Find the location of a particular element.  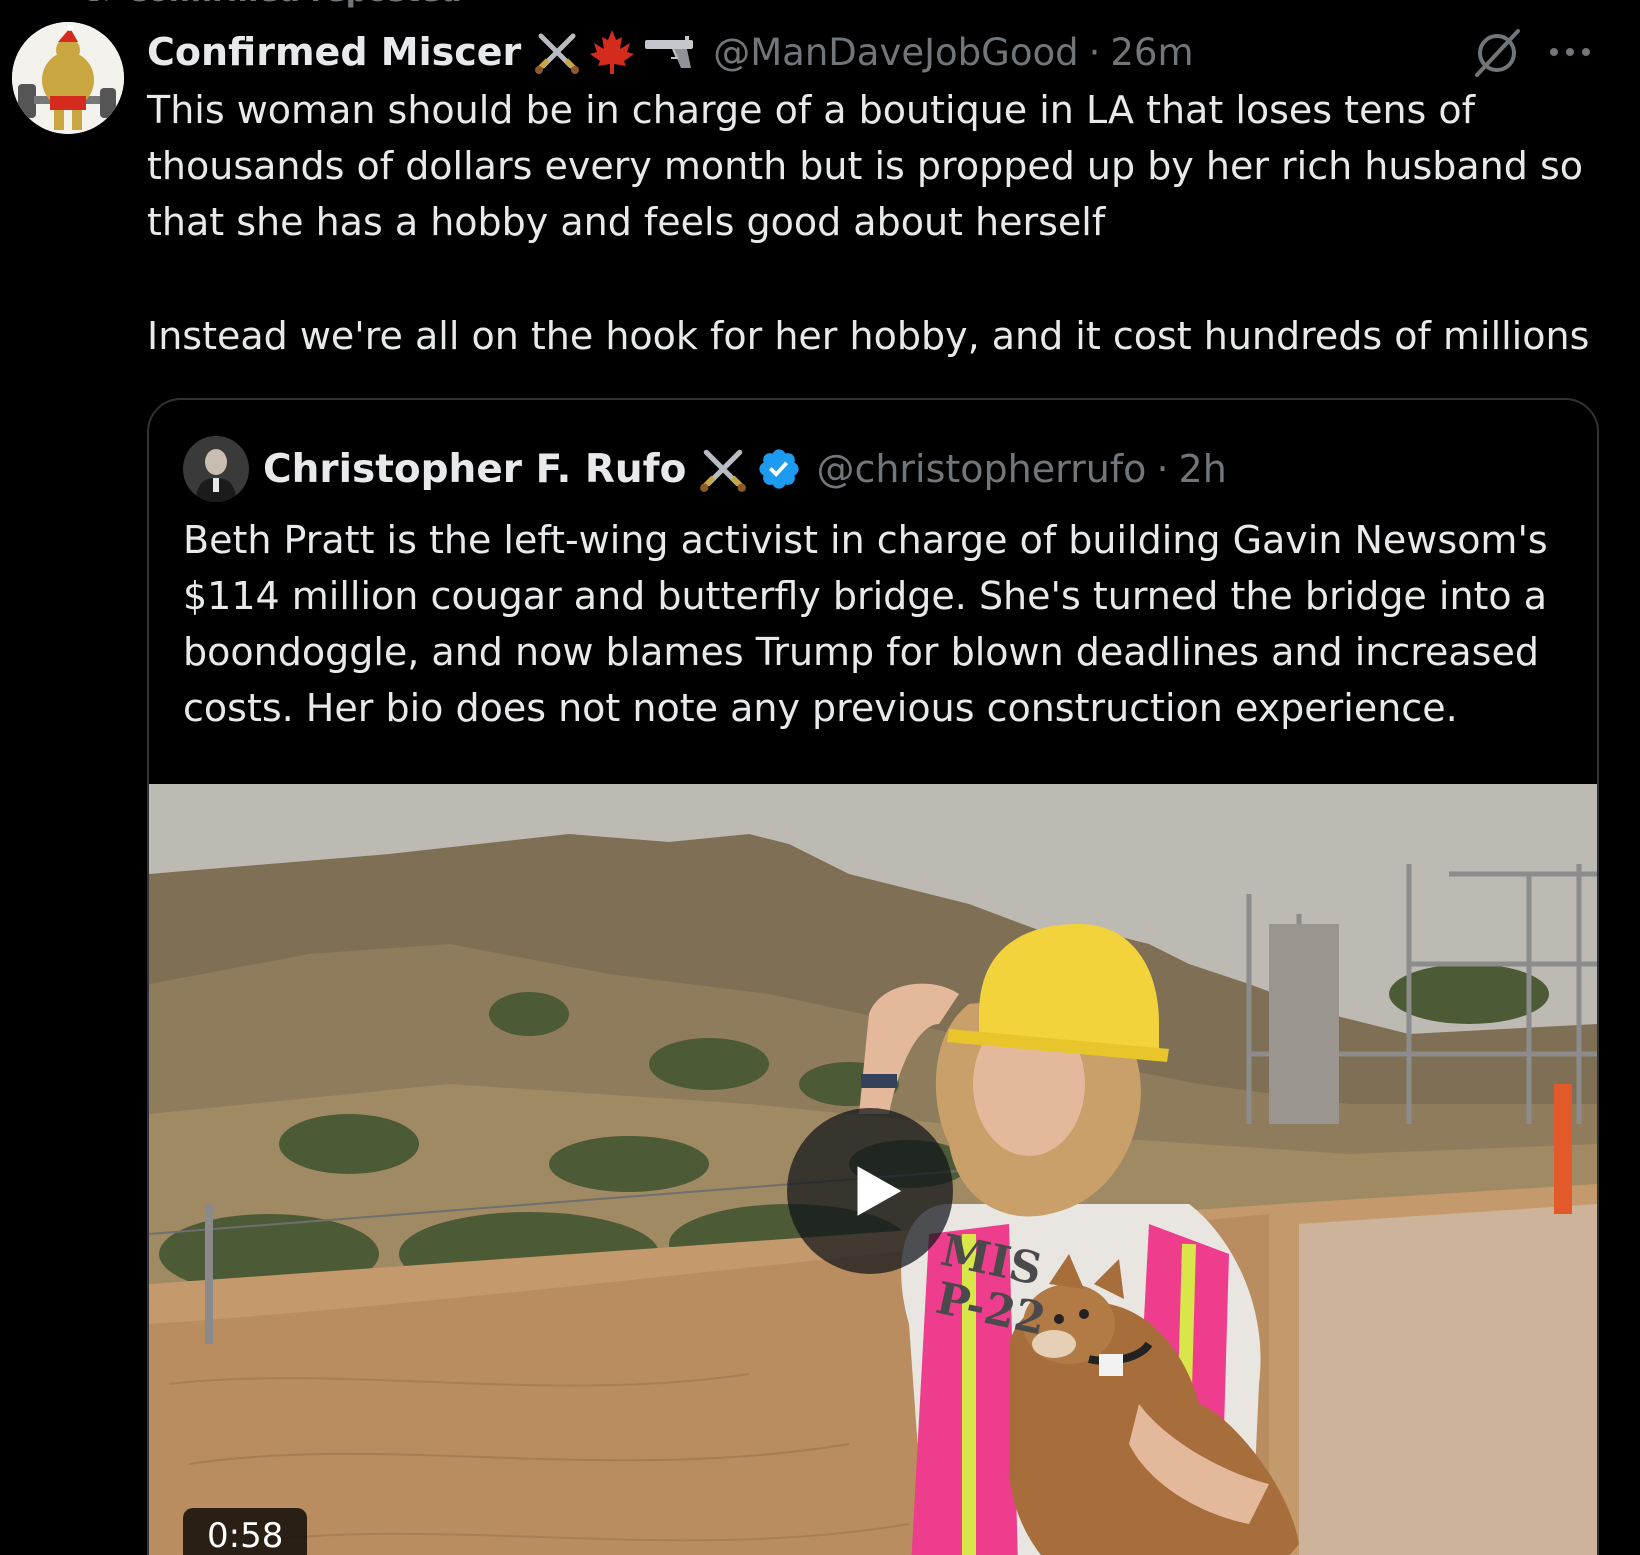

video-duration-badge: 0:58 is located at coordinates (245, 1531).